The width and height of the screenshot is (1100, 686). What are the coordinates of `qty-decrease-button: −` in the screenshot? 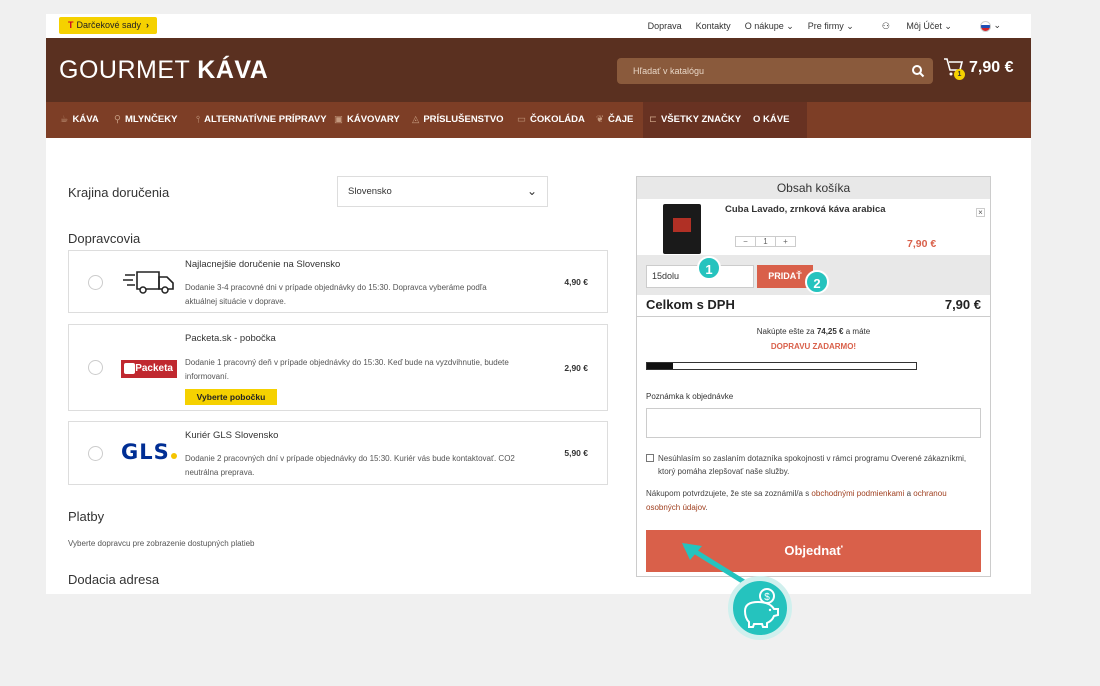 It's located at (745, 241).